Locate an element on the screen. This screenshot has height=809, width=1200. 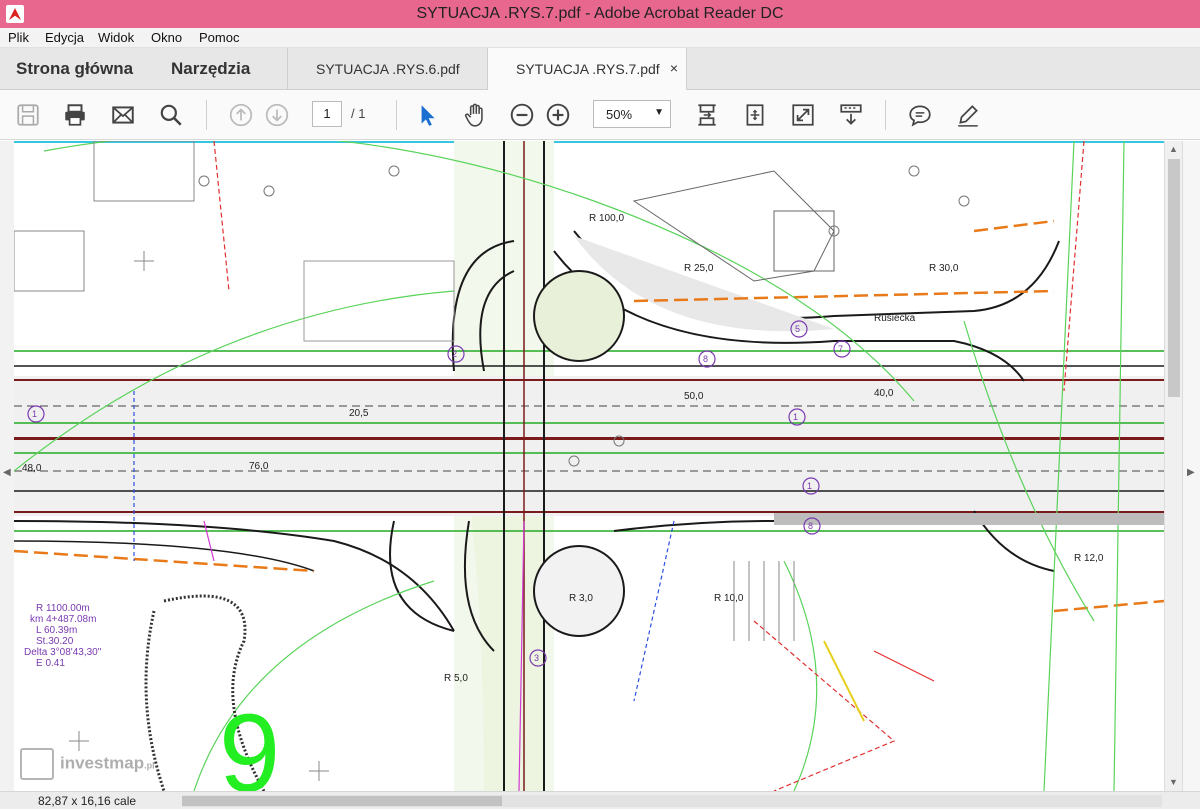
left-gutter: ◀ is located at coordinates (7, 466).